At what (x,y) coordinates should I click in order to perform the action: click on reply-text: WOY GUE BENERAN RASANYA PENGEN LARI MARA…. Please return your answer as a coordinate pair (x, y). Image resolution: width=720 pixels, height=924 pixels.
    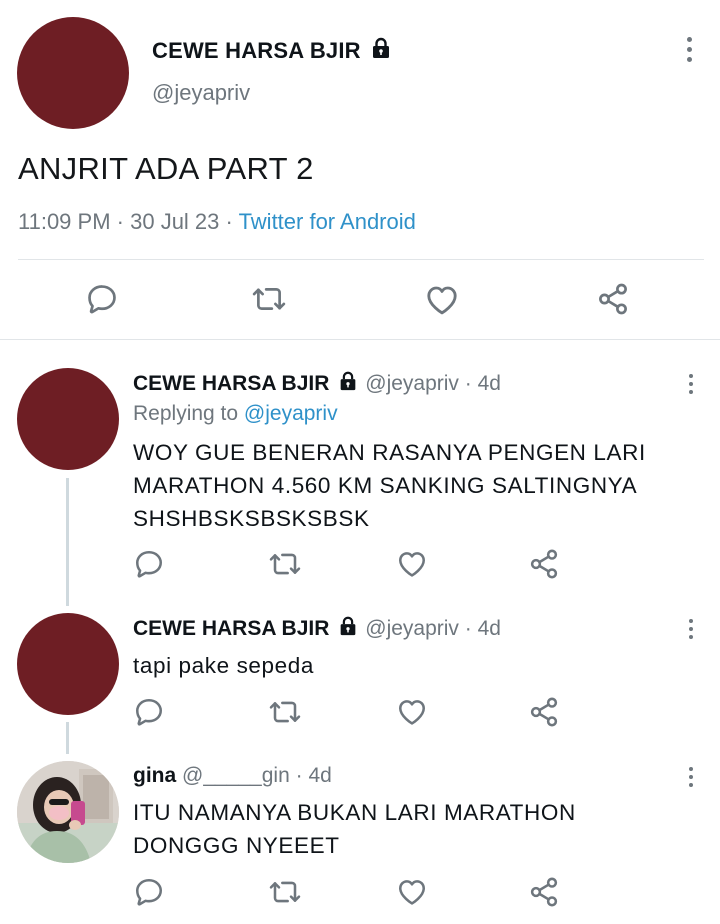
    Looking at the image, I should click on (389, 485).